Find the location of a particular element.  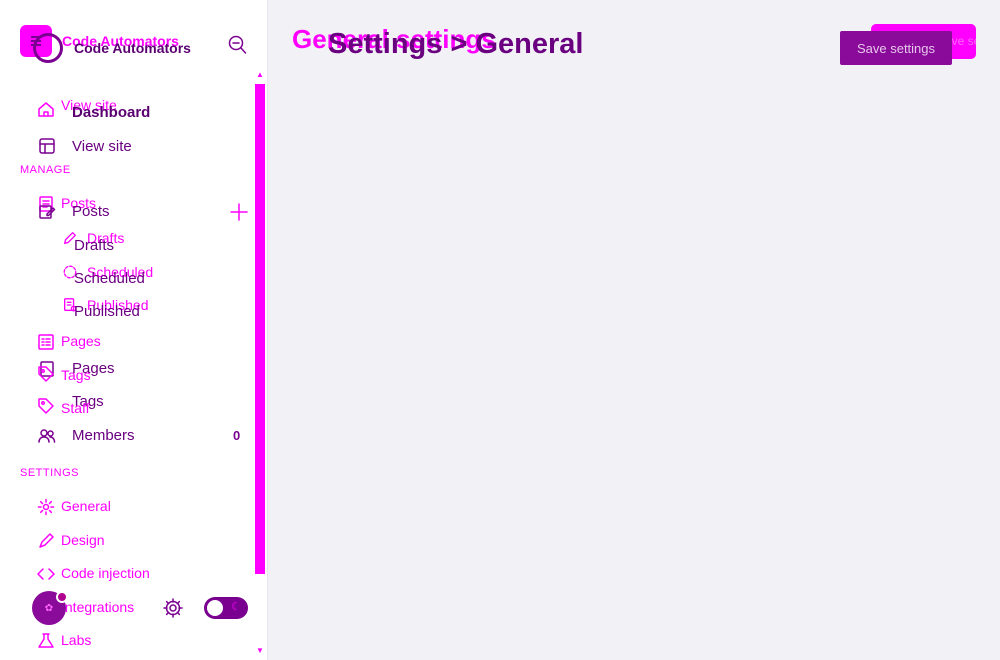

page-title: Settings > General is located at coordinates (456, 44).